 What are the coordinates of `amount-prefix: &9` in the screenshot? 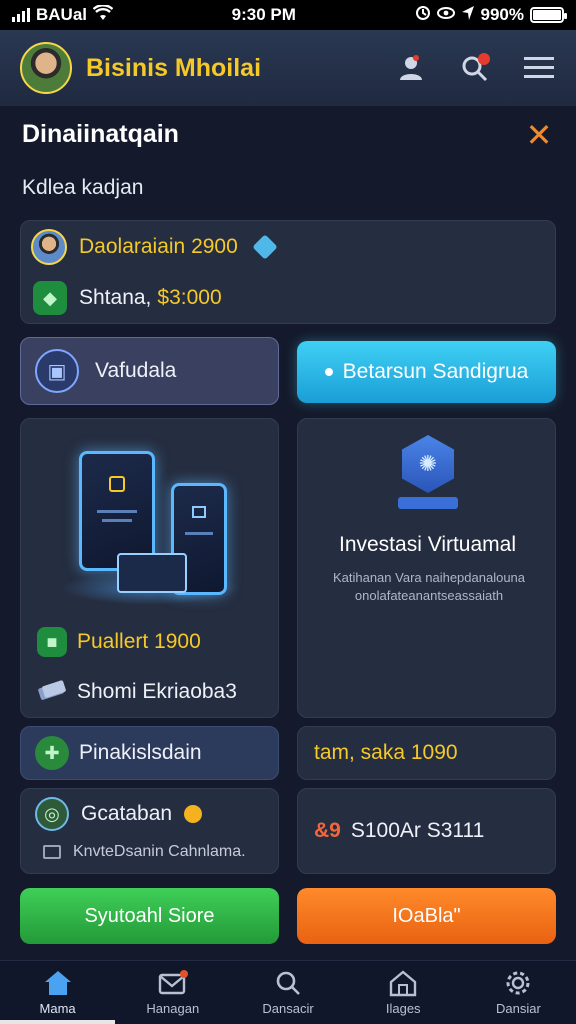 It's located at (327, 830).